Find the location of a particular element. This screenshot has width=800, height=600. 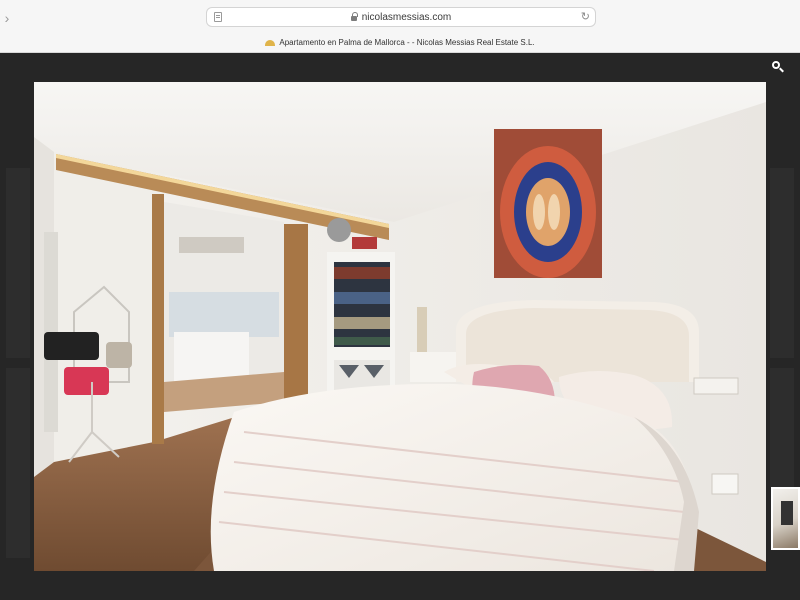

page-icon is located at coordinates (218, 17).